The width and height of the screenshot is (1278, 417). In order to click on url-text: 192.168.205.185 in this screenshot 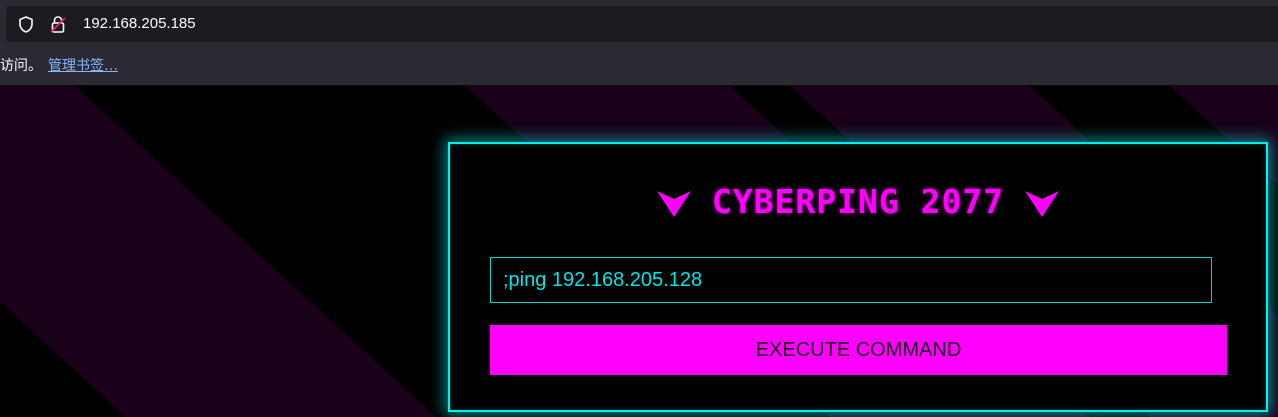, I will do `click(139, 24)`.